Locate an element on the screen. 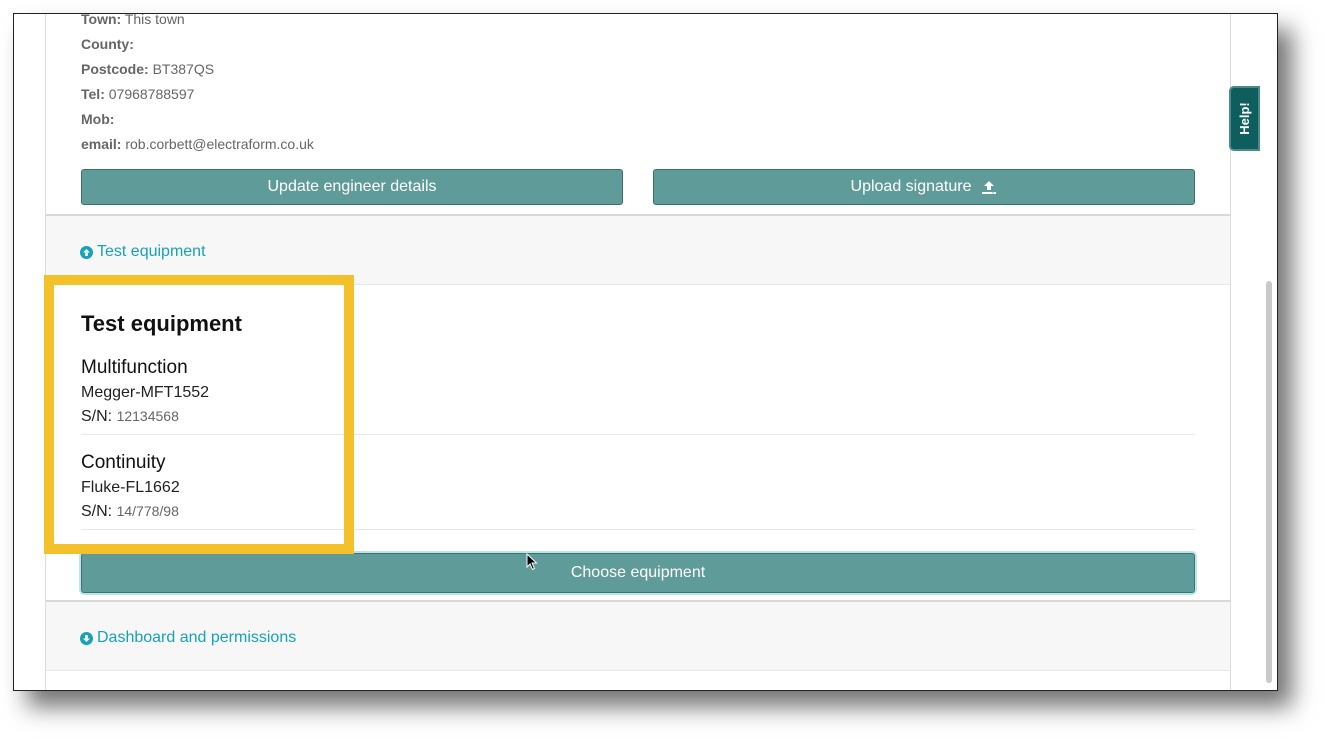 The image size is (1329, 743). mob-label: Mob: is located at coordinates (98, 119).